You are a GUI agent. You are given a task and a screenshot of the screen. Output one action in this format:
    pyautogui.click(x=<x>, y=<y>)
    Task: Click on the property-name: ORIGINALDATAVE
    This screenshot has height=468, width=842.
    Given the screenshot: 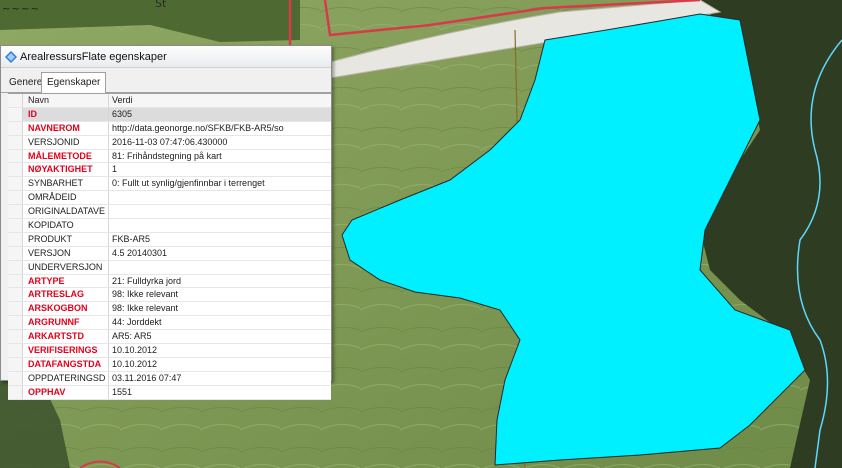 What is the action you would take?
    pyautogui.click(x=66, y=212)
    